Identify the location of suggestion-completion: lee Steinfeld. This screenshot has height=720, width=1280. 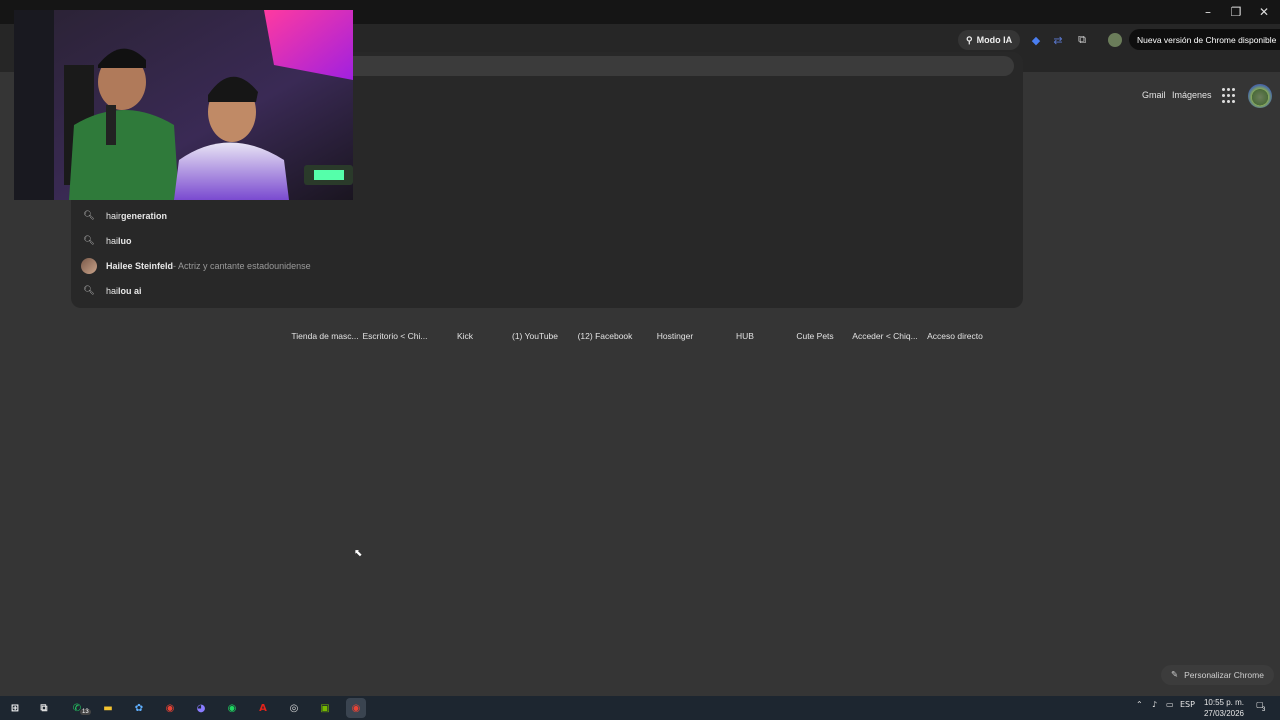
(147, 265).